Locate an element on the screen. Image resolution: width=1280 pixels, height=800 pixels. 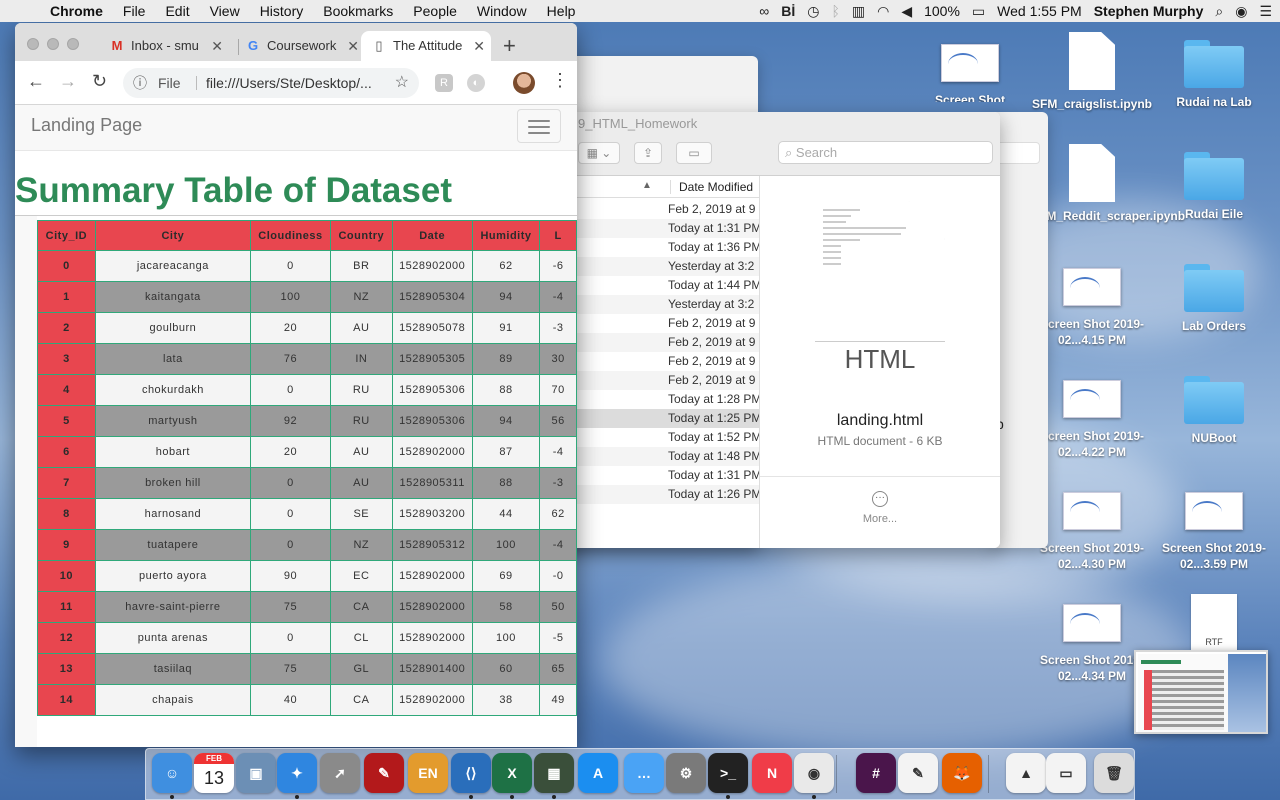
screenshot-thumbnail-preview is located at coordinates (1201, 692).